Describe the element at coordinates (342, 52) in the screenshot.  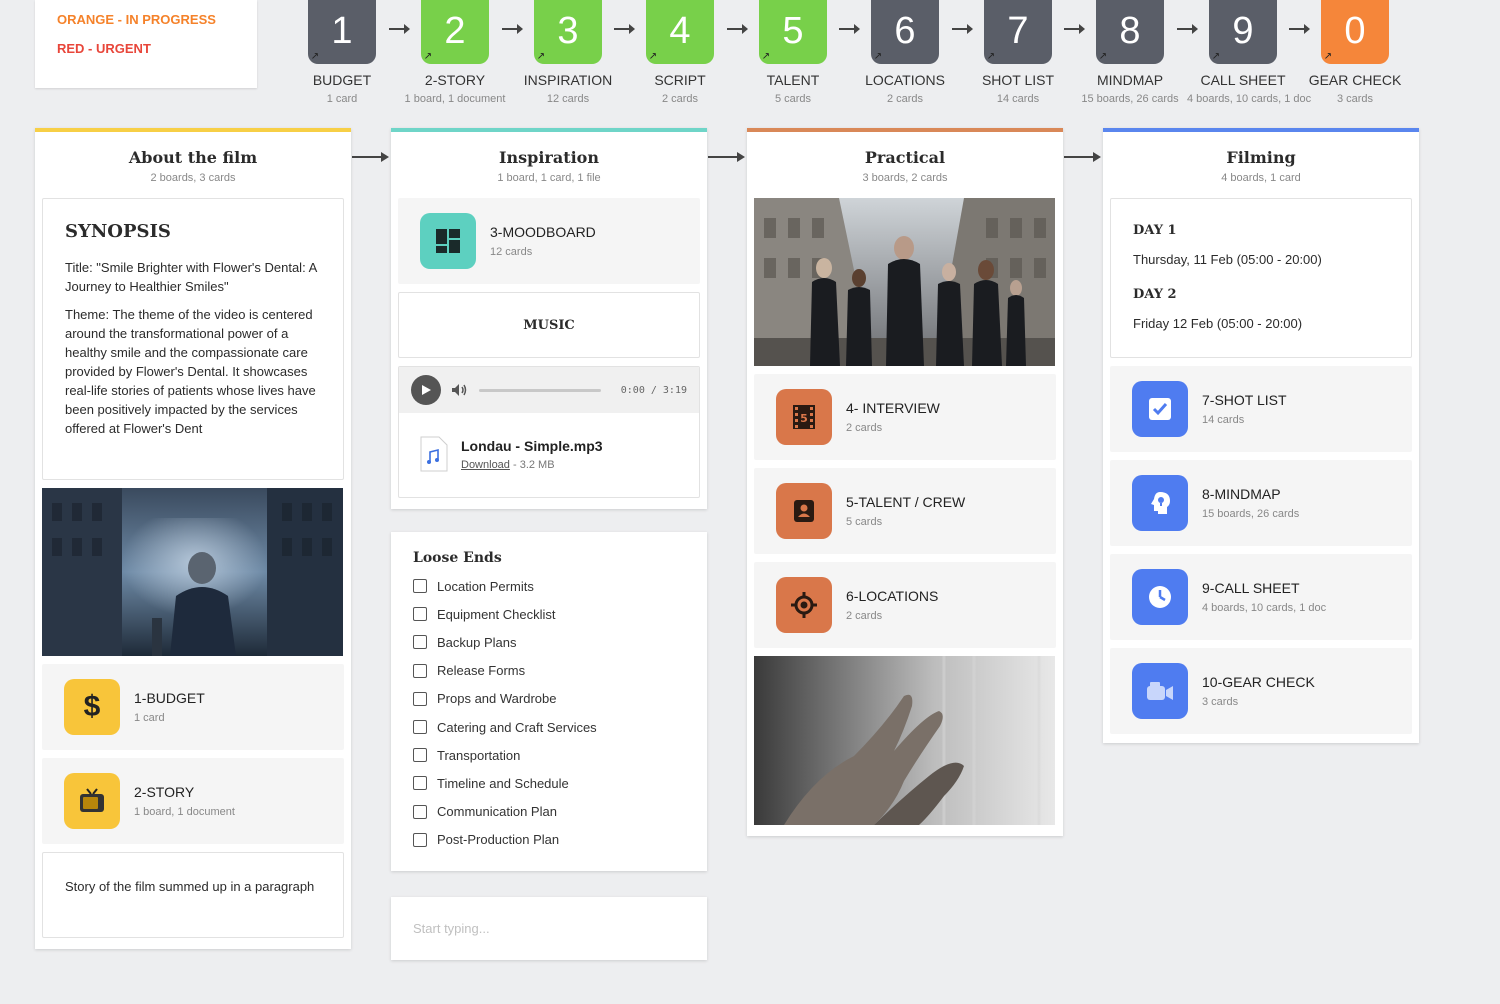
I see `step-budget: 1 ↗ BUDGET 1 card` at that location.